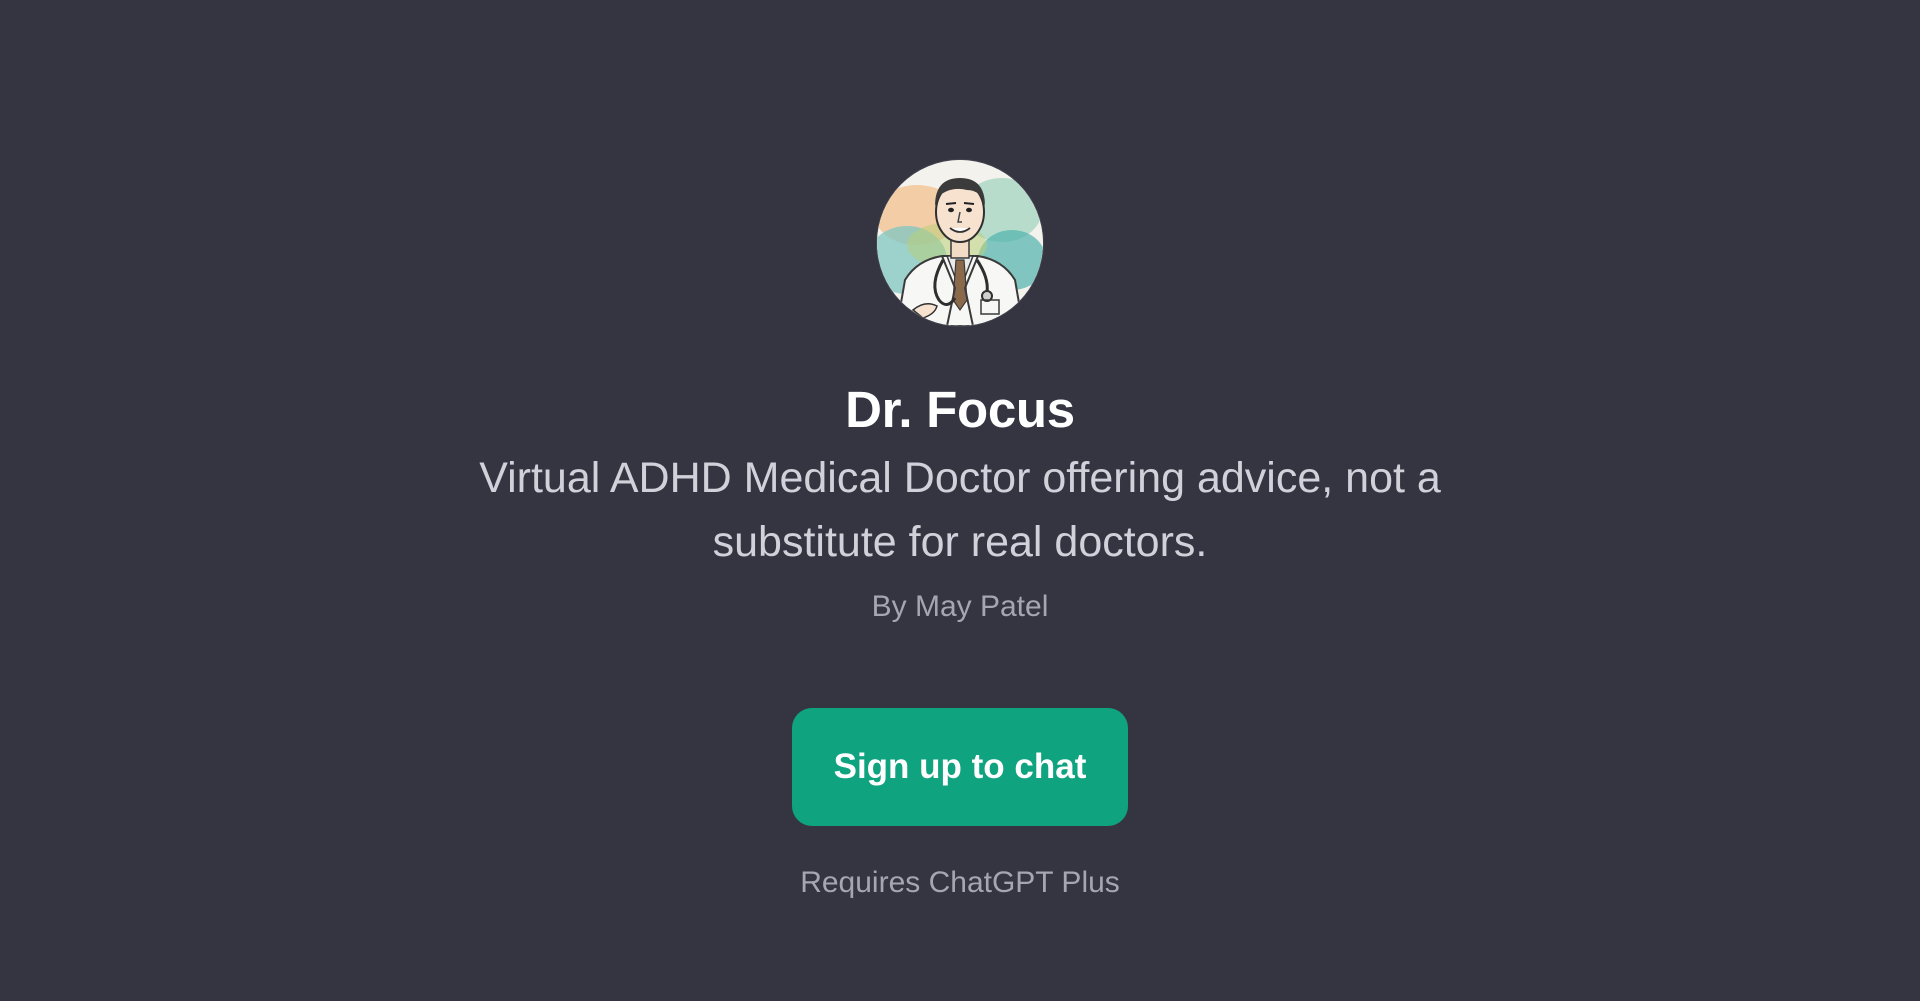 The height and width of the screenshot is (1001, 1920). I want to click on doctor-portrait-icon, so click(960, 243).